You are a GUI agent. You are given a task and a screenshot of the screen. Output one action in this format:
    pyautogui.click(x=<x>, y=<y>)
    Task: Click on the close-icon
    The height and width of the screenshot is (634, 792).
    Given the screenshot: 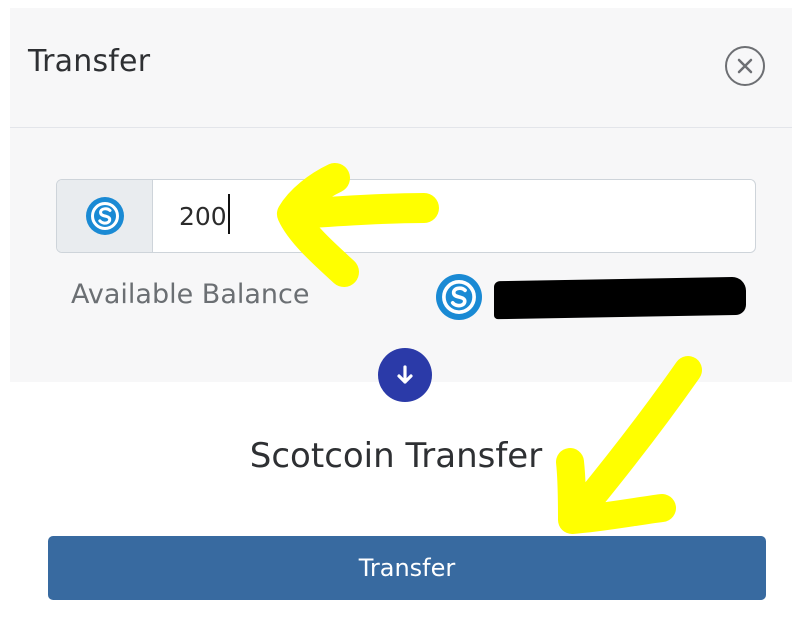 What is the action you would take?
    pyautogui.click(x=745, y=66)
    